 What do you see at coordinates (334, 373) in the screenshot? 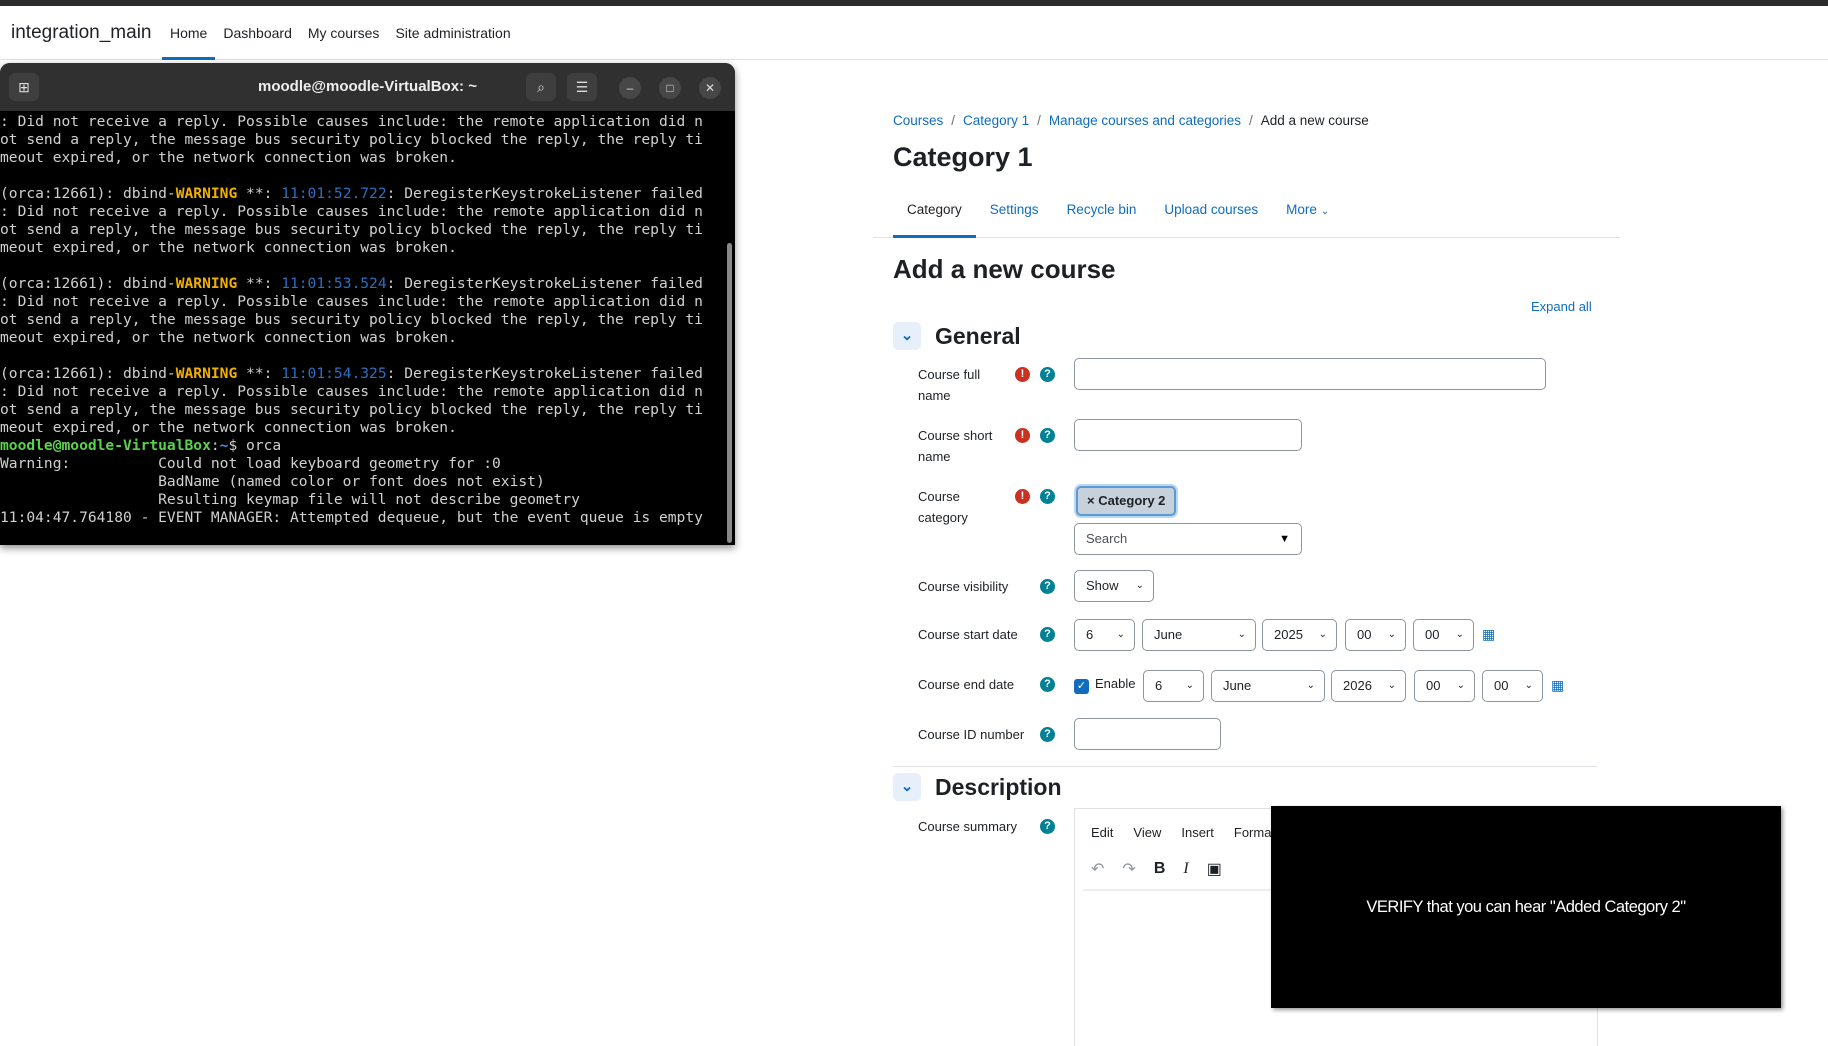
I see `terminal-text: 11:01:54.325` at bounding box center [334, 373].